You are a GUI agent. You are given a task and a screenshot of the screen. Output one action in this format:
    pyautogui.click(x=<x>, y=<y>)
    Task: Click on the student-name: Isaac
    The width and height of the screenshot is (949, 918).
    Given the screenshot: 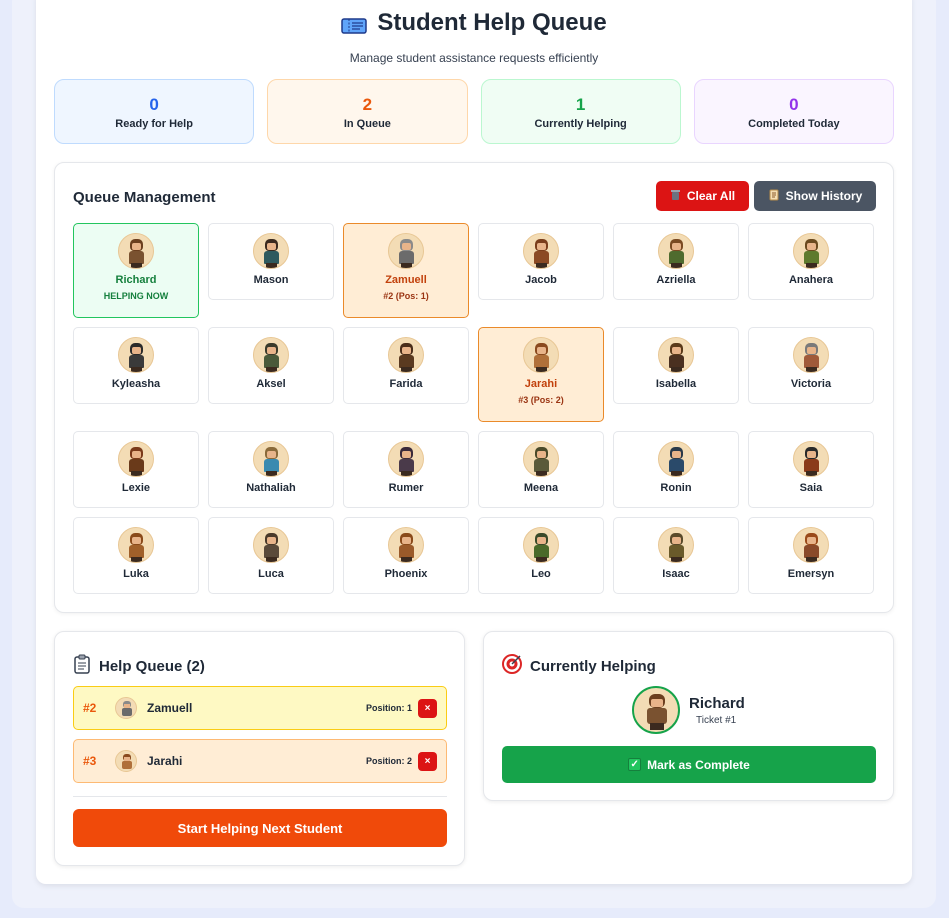 What is the action you would take?
    pyautogui.click(x=676, y=574)
    